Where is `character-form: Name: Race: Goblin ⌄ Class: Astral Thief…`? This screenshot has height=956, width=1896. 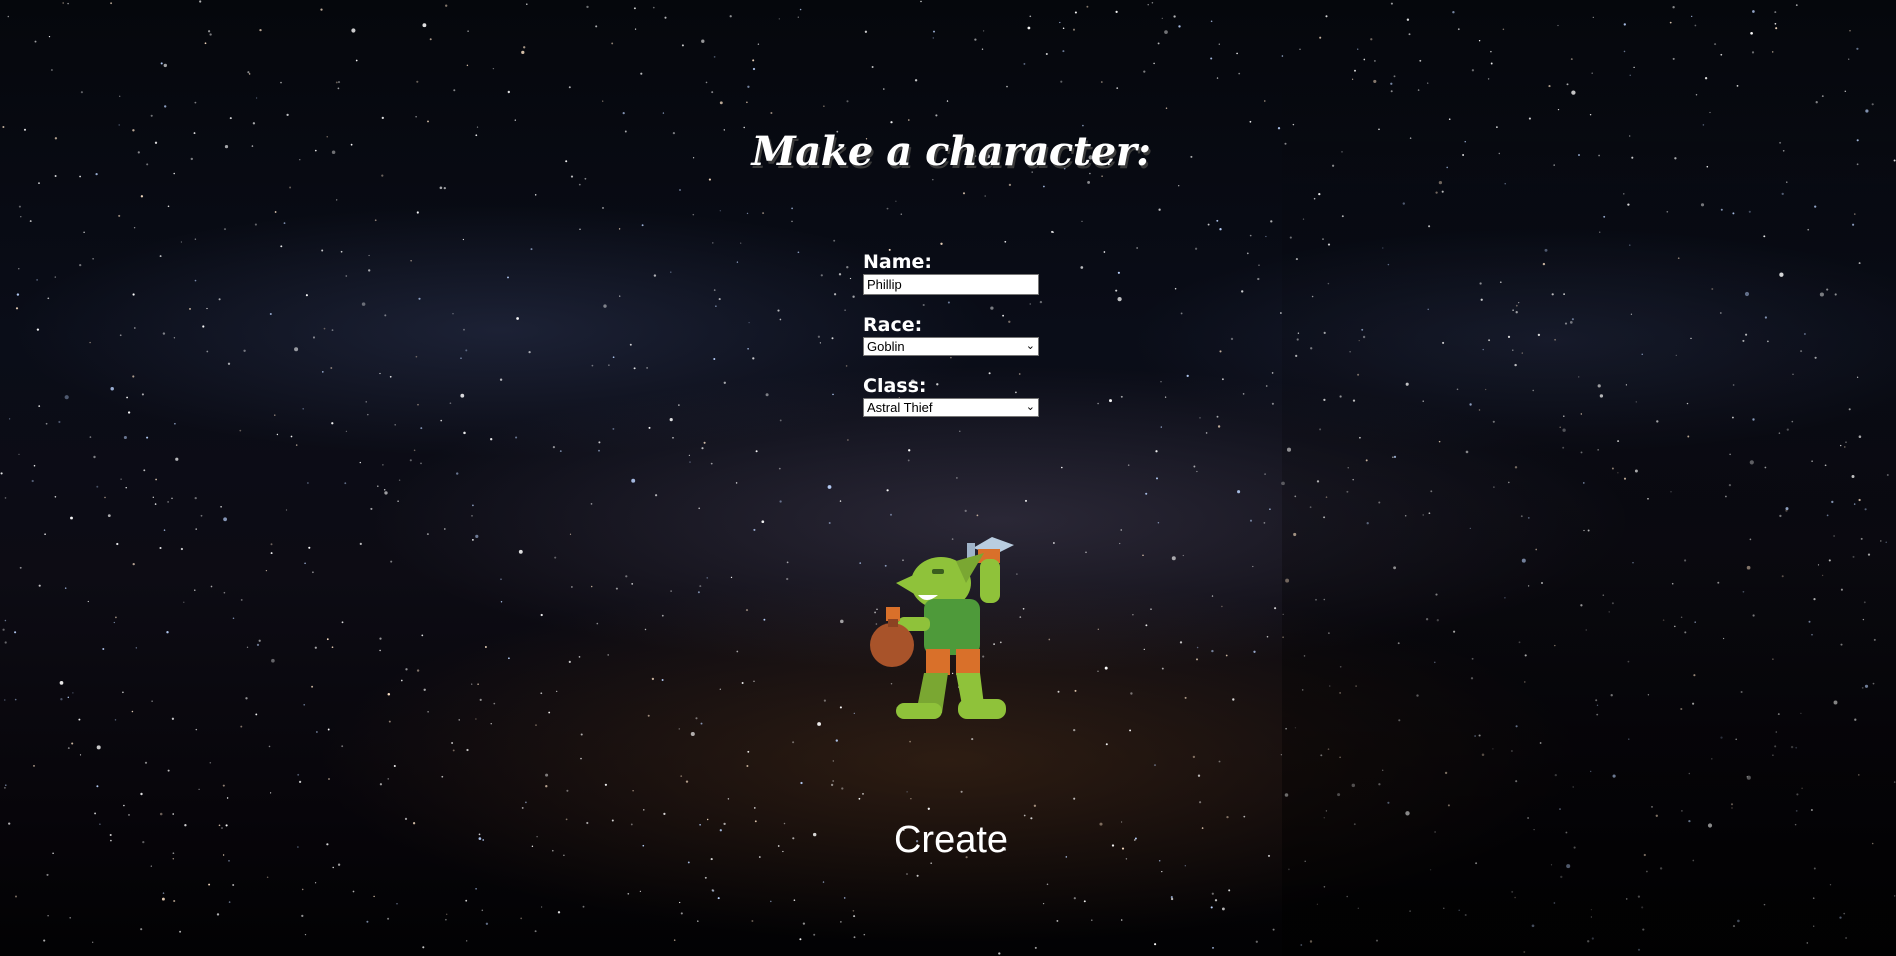 character-form: Name: Race: Goblin ⌄ Class: Astral Thief… is located at coordinates (963, 342).